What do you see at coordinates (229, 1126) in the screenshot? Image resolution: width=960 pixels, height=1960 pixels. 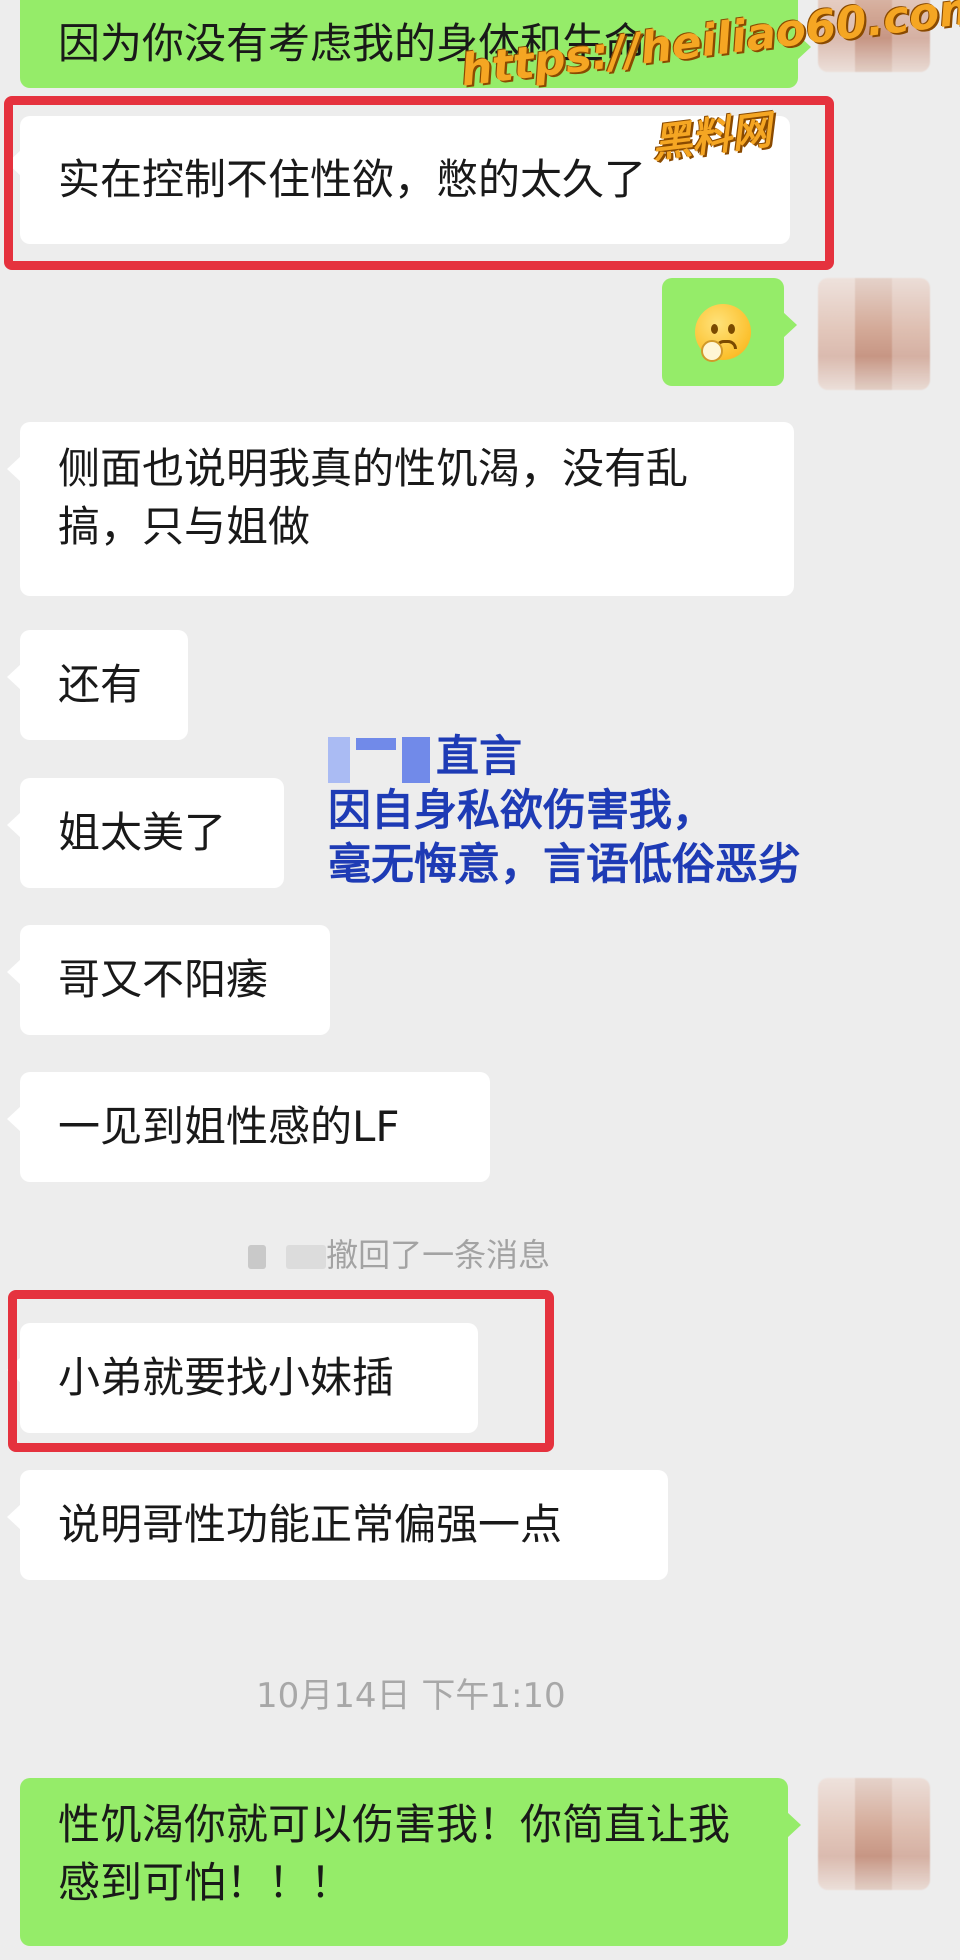 I see `message-text: 一见到姐性感的LF` at bounding box center [229, 1126].